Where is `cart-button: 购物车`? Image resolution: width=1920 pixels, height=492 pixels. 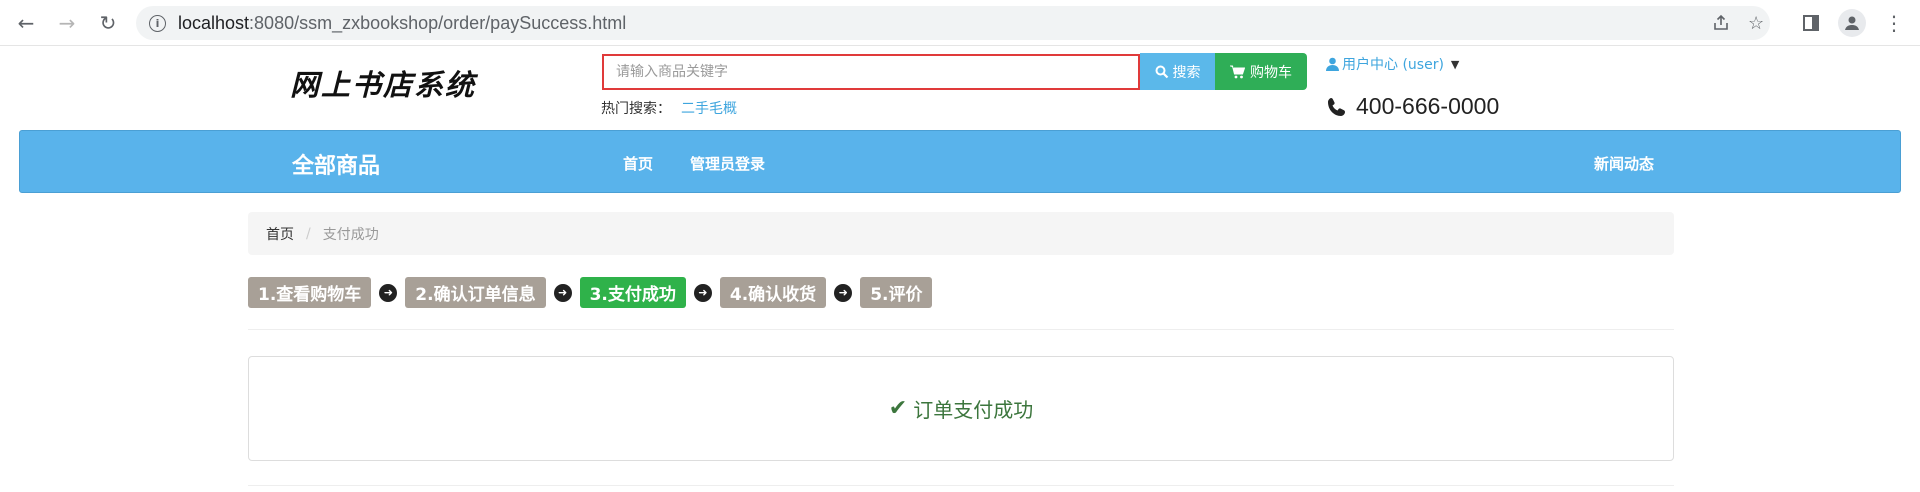 cart-button: 购物车 is located at coordinates (1261, 71).